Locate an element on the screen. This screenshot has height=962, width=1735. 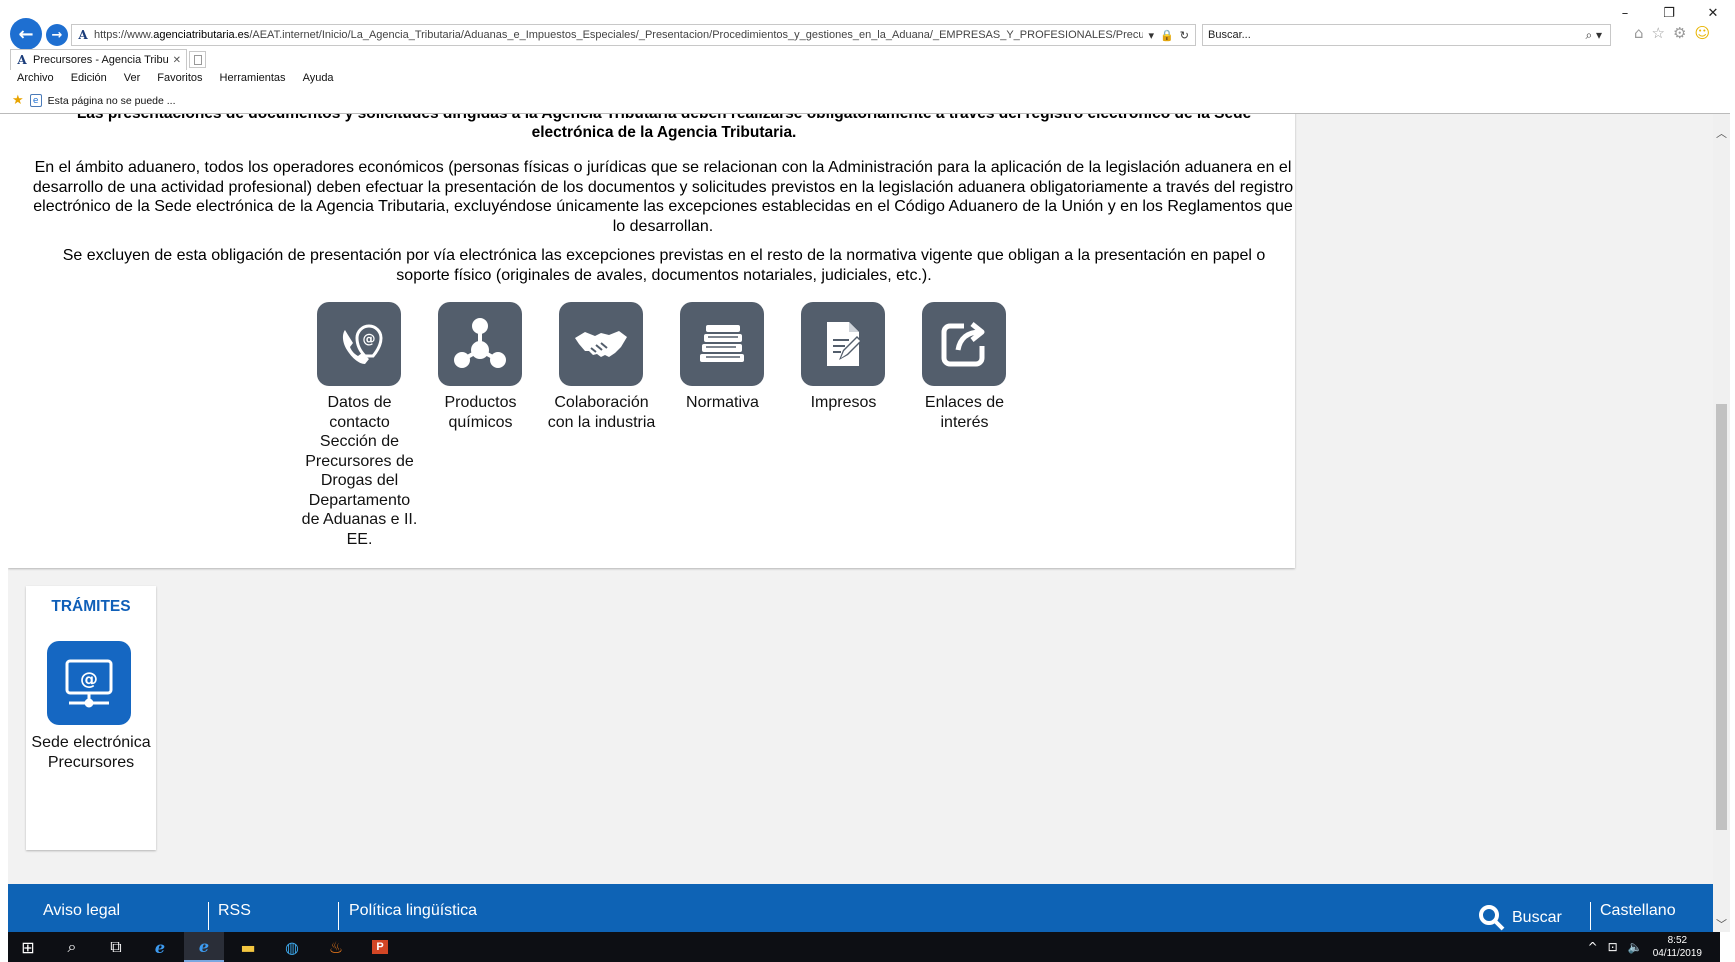
browser-tools: ⌂ ☆ ⚙ ☺ is located at coordinates (1672, 33).